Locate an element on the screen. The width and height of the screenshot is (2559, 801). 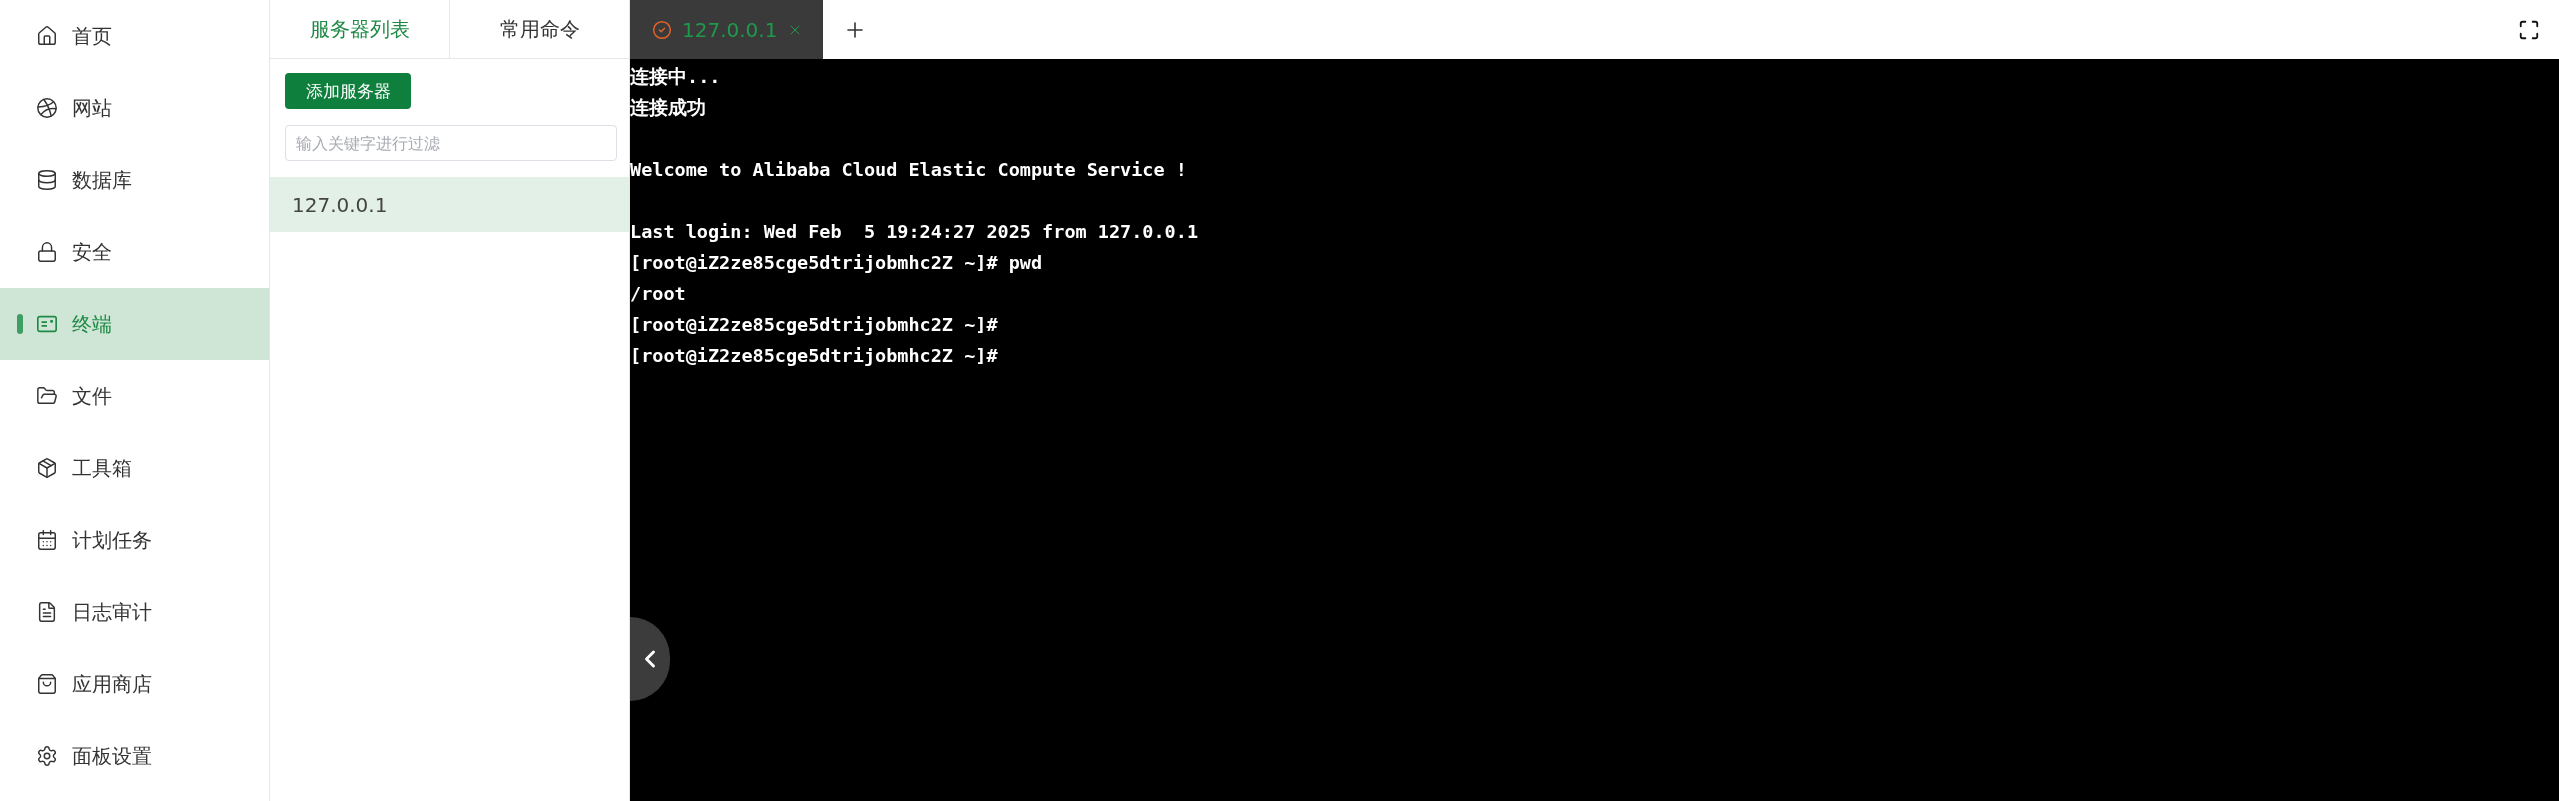
filter-field: 输入关键字进行过滤 is located at coordinates (451, 143).